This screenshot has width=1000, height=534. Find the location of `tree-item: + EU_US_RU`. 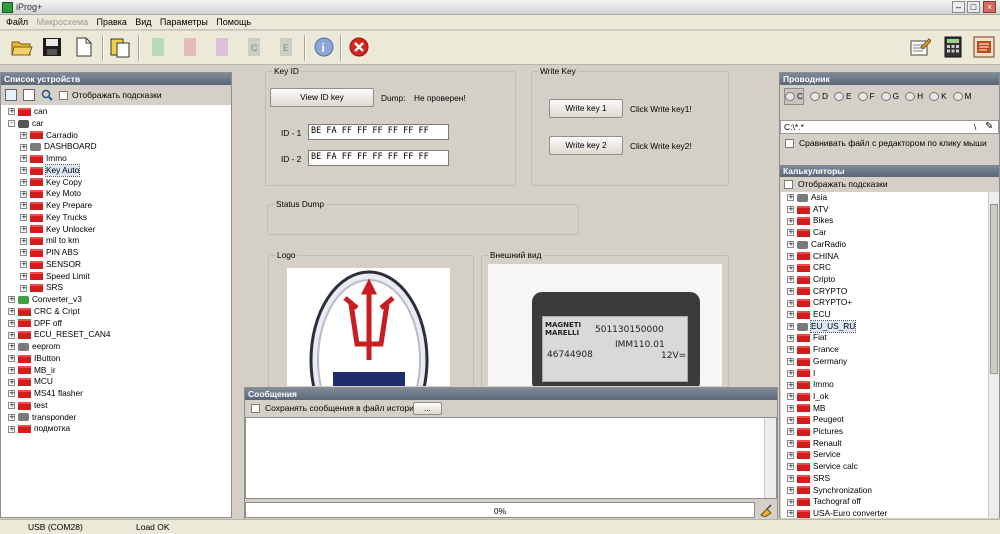

tree-item: + EU_US_RU is located at coordinates (822, 326).